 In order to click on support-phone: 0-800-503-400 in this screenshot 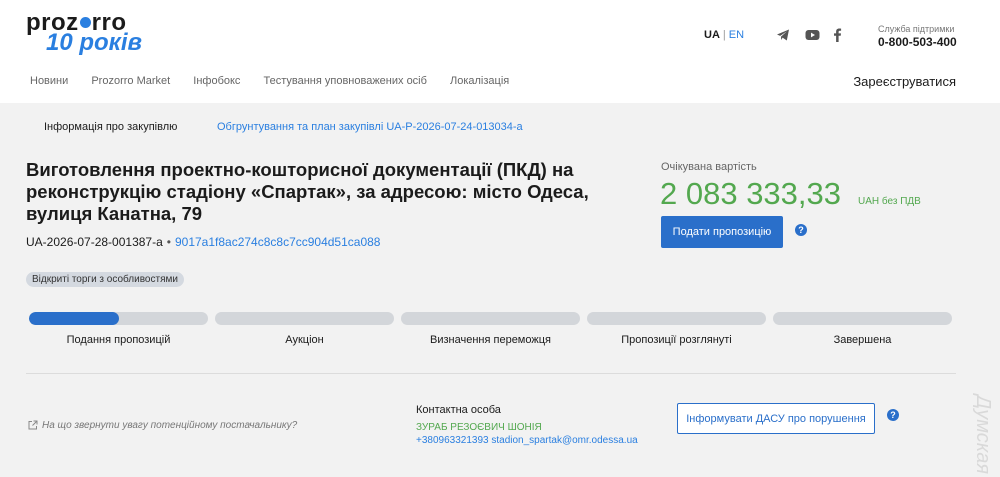, I will do `click(917, 42)`.